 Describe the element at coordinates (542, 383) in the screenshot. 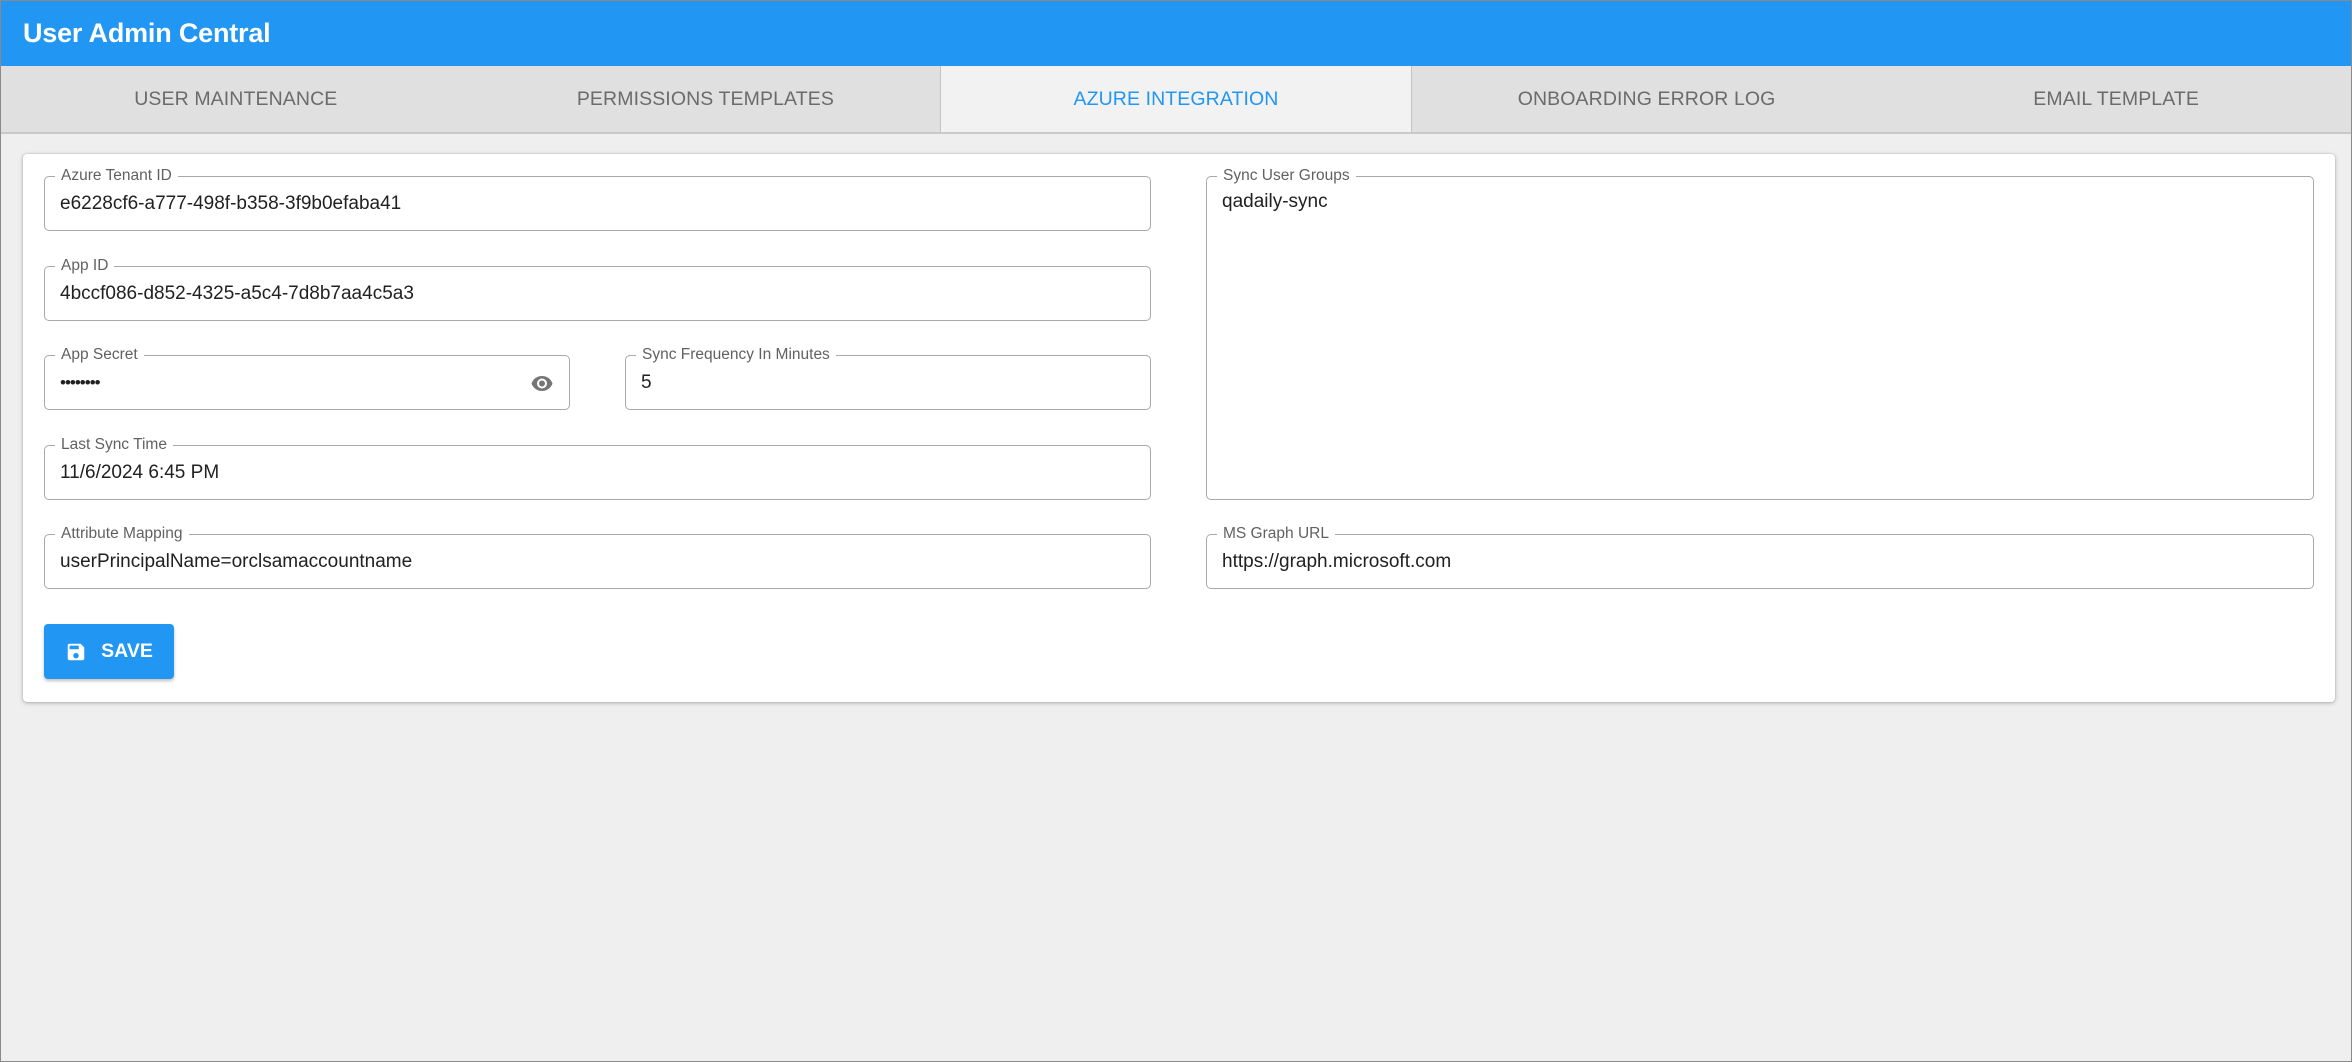

I see `eye-icon` at that location.